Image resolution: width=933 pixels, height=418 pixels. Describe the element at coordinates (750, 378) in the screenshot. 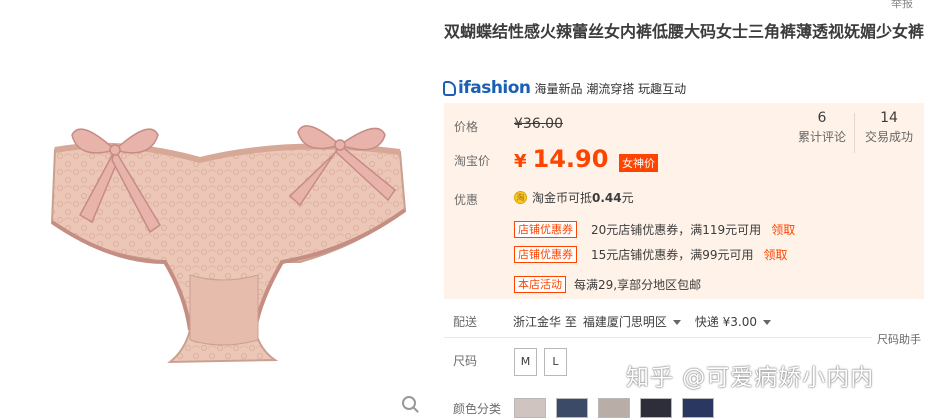

I see `watermark: 知乎 @可爱病娇小内内` at that location.